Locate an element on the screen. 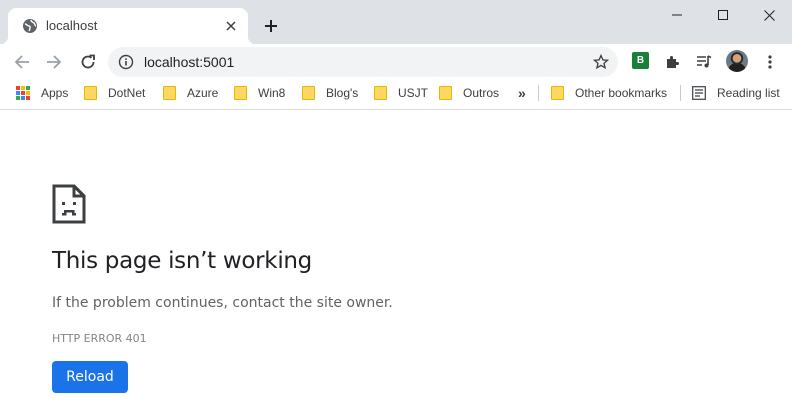 The height and width of the screenshot is (412, 792). bookmark-azure: Azure is located at coordinates (189, 93).